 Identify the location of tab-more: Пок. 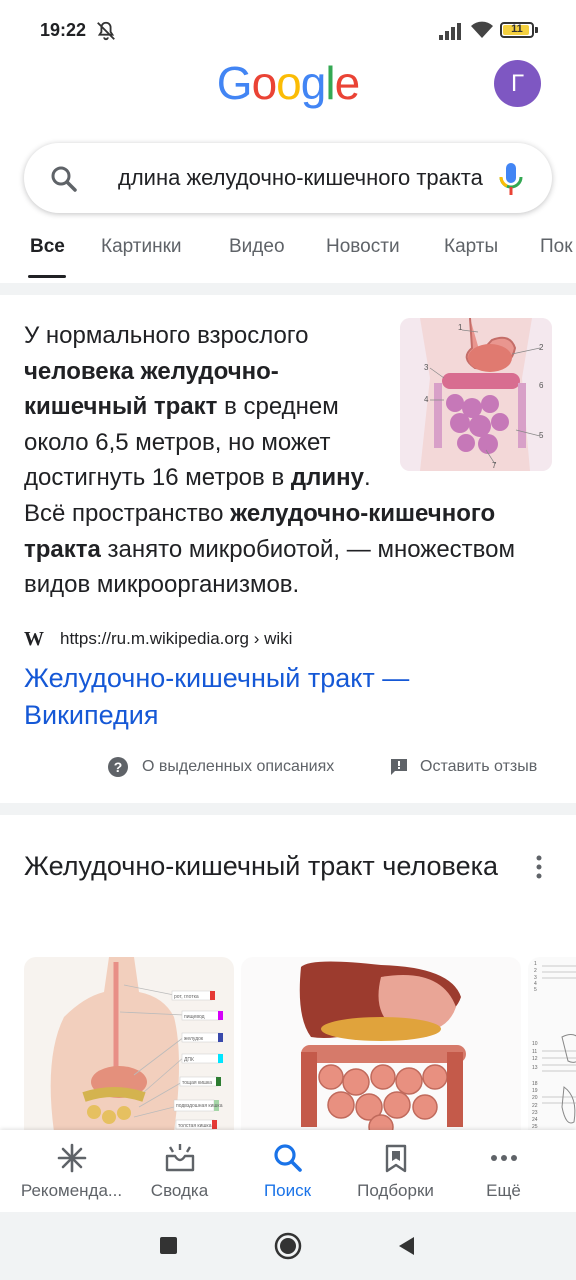
(556, 247).